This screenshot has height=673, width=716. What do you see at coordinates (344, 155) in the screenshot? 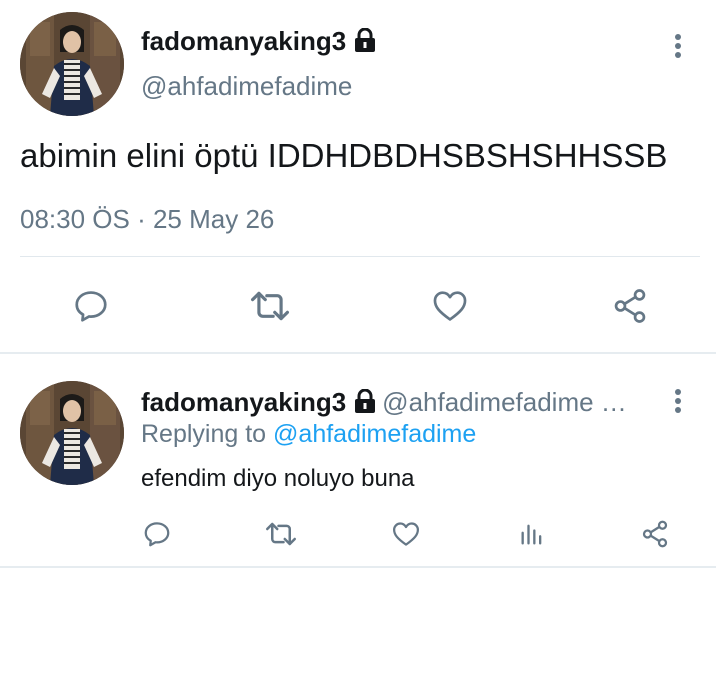
I see `tweet-text: abimin elini öptü IDDHDBDHSBSHSHHSSB` at bounding box center [344, 155].